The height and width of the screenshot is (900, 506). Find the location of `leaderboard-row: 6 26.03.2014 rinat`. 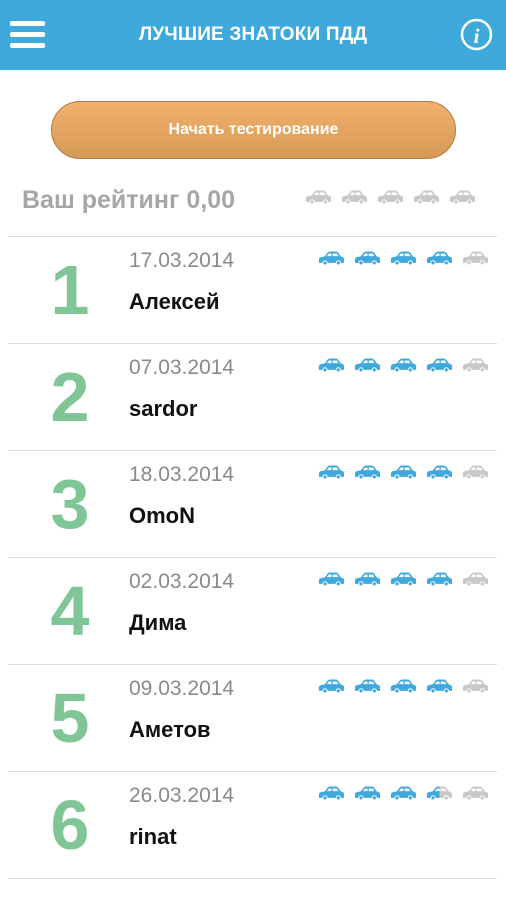

leaderboard-row: 6 26.03.2014 rinat is located at coordinates (253, 825).